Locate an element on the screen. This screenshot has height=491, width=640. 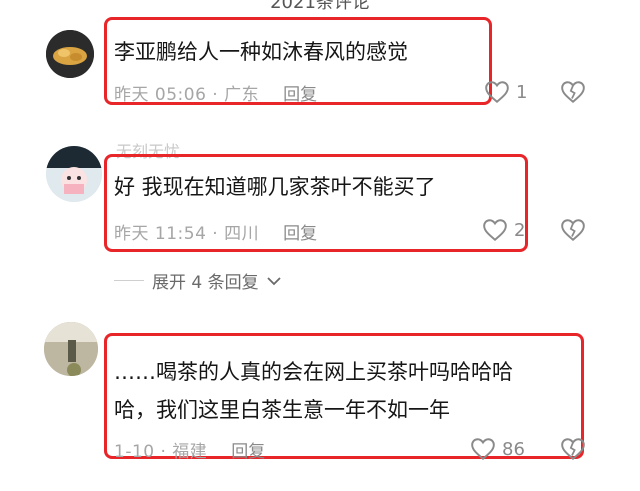
photo-avatar-icon is located at coordinates (71, 349).